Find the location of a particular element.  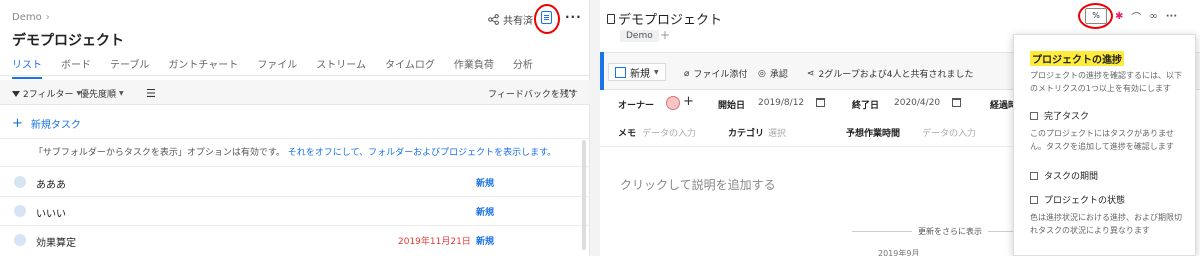

sort-label: 優先度順 is located at coordinates (98, 95).